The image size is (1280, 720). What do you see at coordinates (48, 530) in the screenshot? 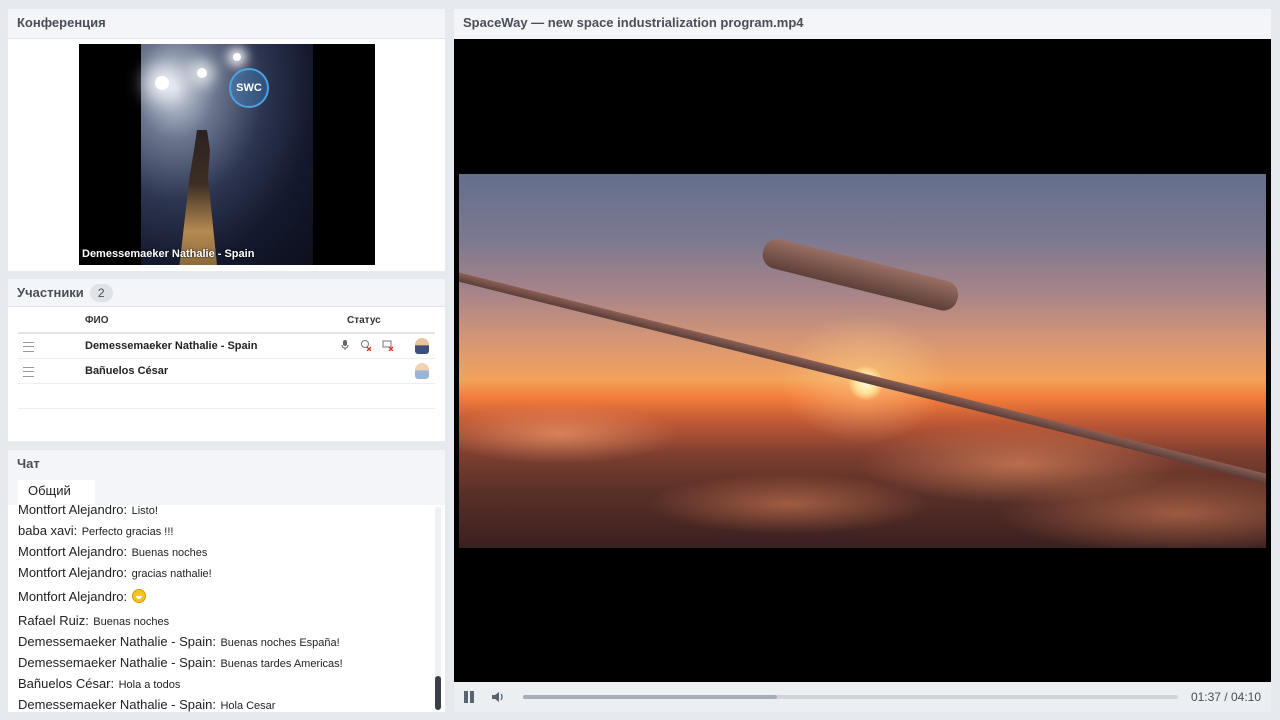
I see `message-author: baba xavi:` at bounding box center [48, 530].